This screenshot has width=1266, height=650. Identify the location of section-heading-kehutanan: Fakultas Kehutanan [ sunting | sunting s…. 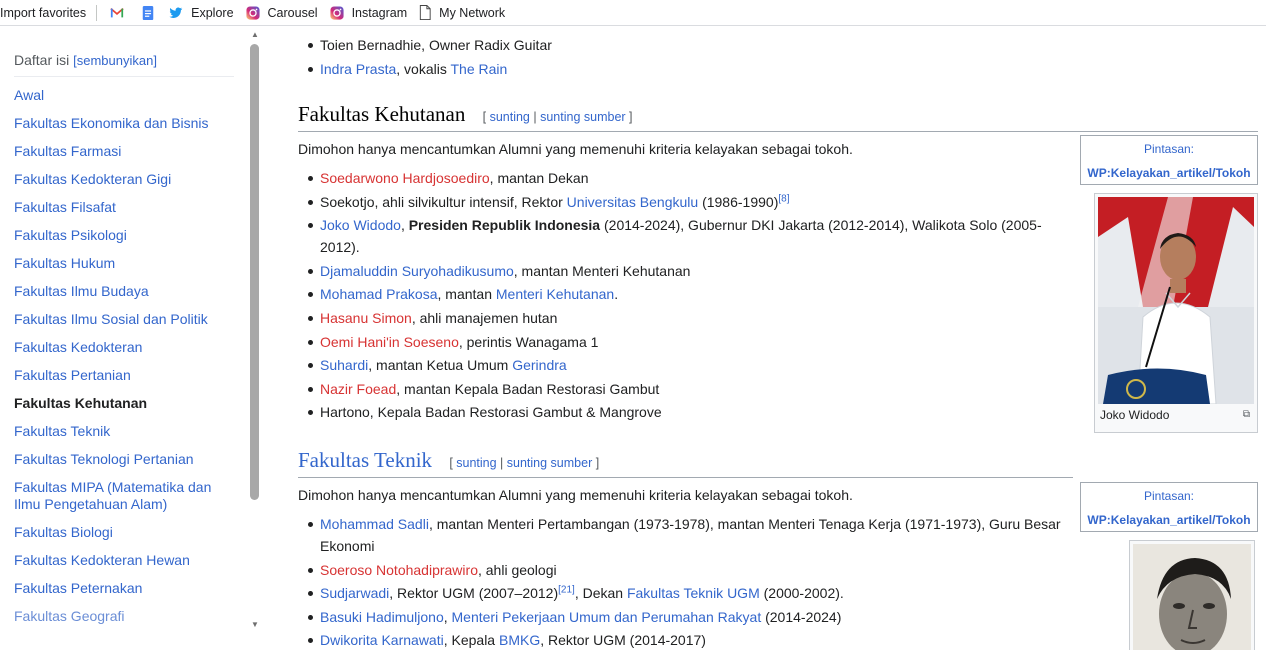
(778, 117).